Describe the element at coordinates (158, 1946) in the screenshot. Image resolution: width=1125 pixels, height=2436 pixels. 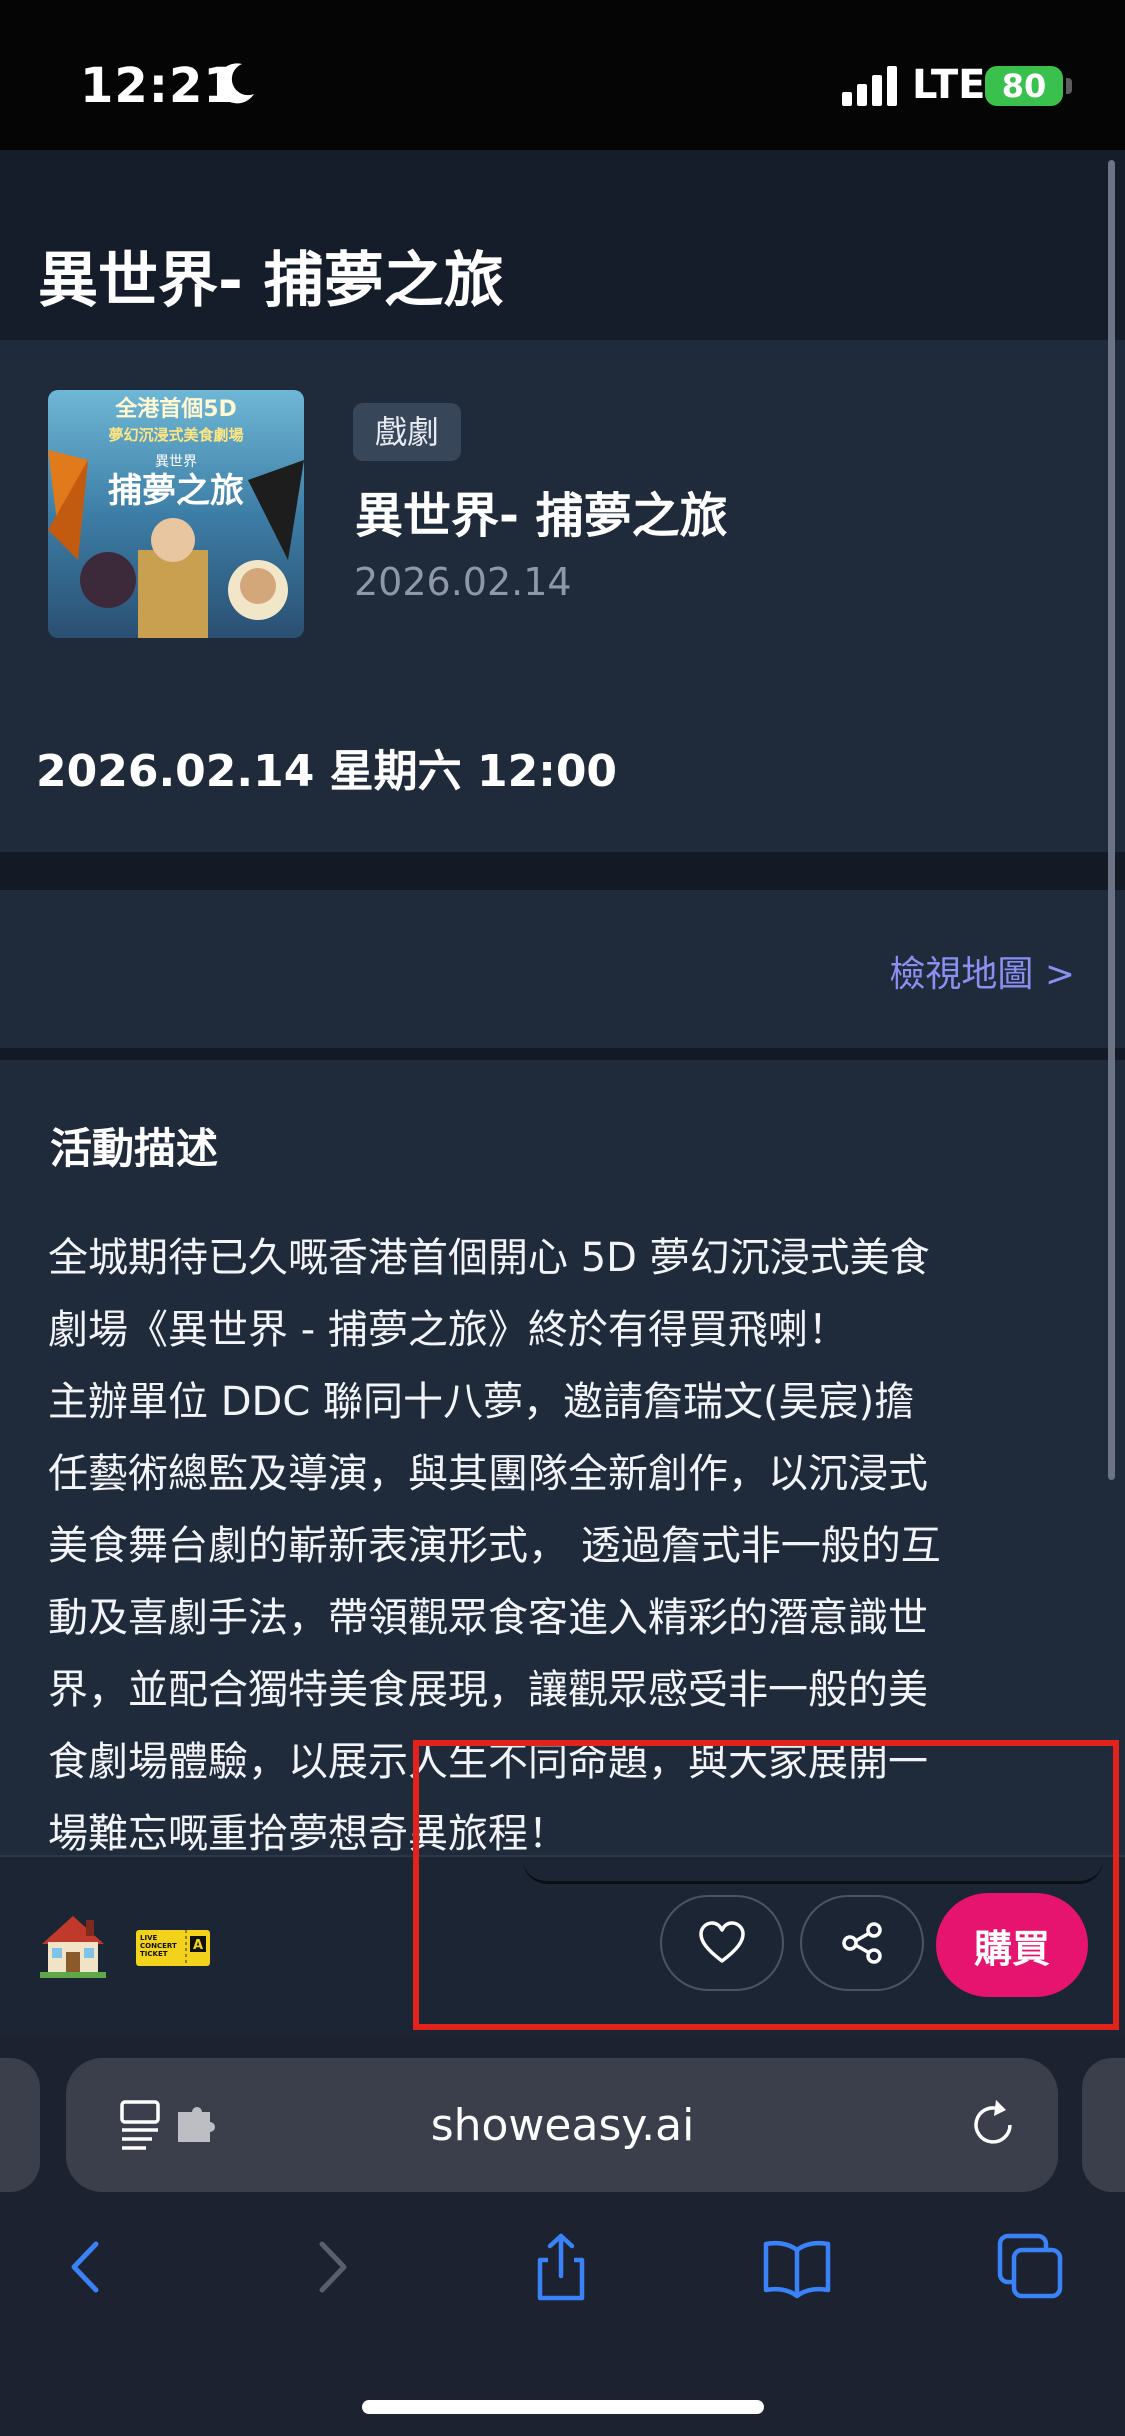
I see `ticket-line-2: CONCERT` at that location.